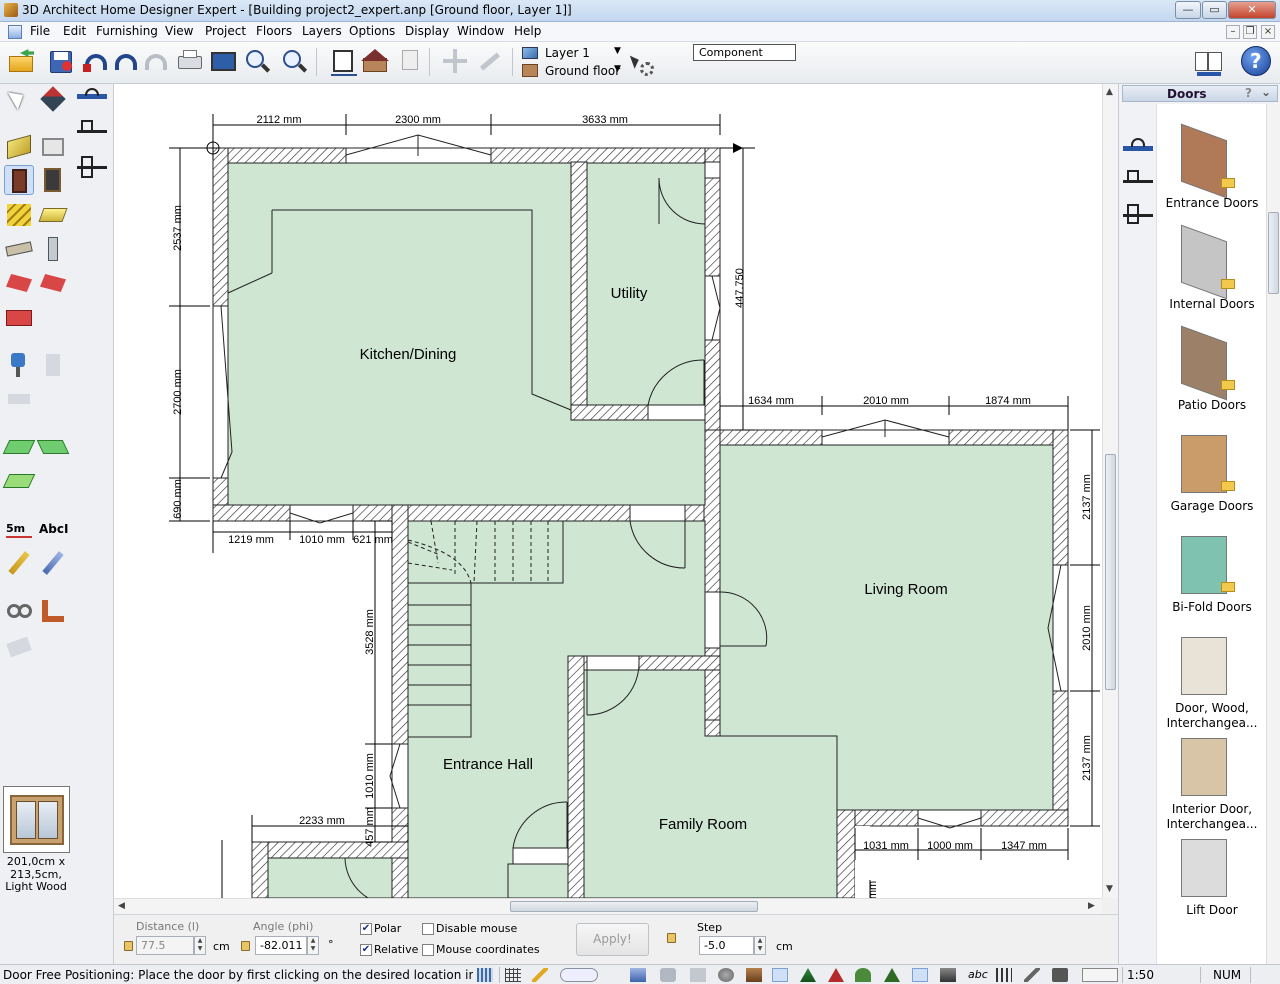  Describe the element at coordinates (836, 975) in the screenshot. I see `roof-status-icon` at that location.